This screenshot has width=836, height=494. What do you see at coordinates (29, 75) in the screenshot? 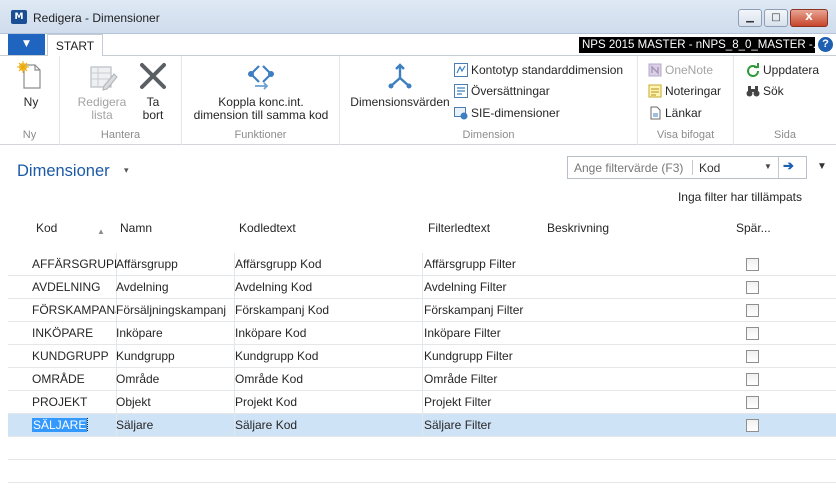
I see `new-document-icon` at bounding box center [29, 75].